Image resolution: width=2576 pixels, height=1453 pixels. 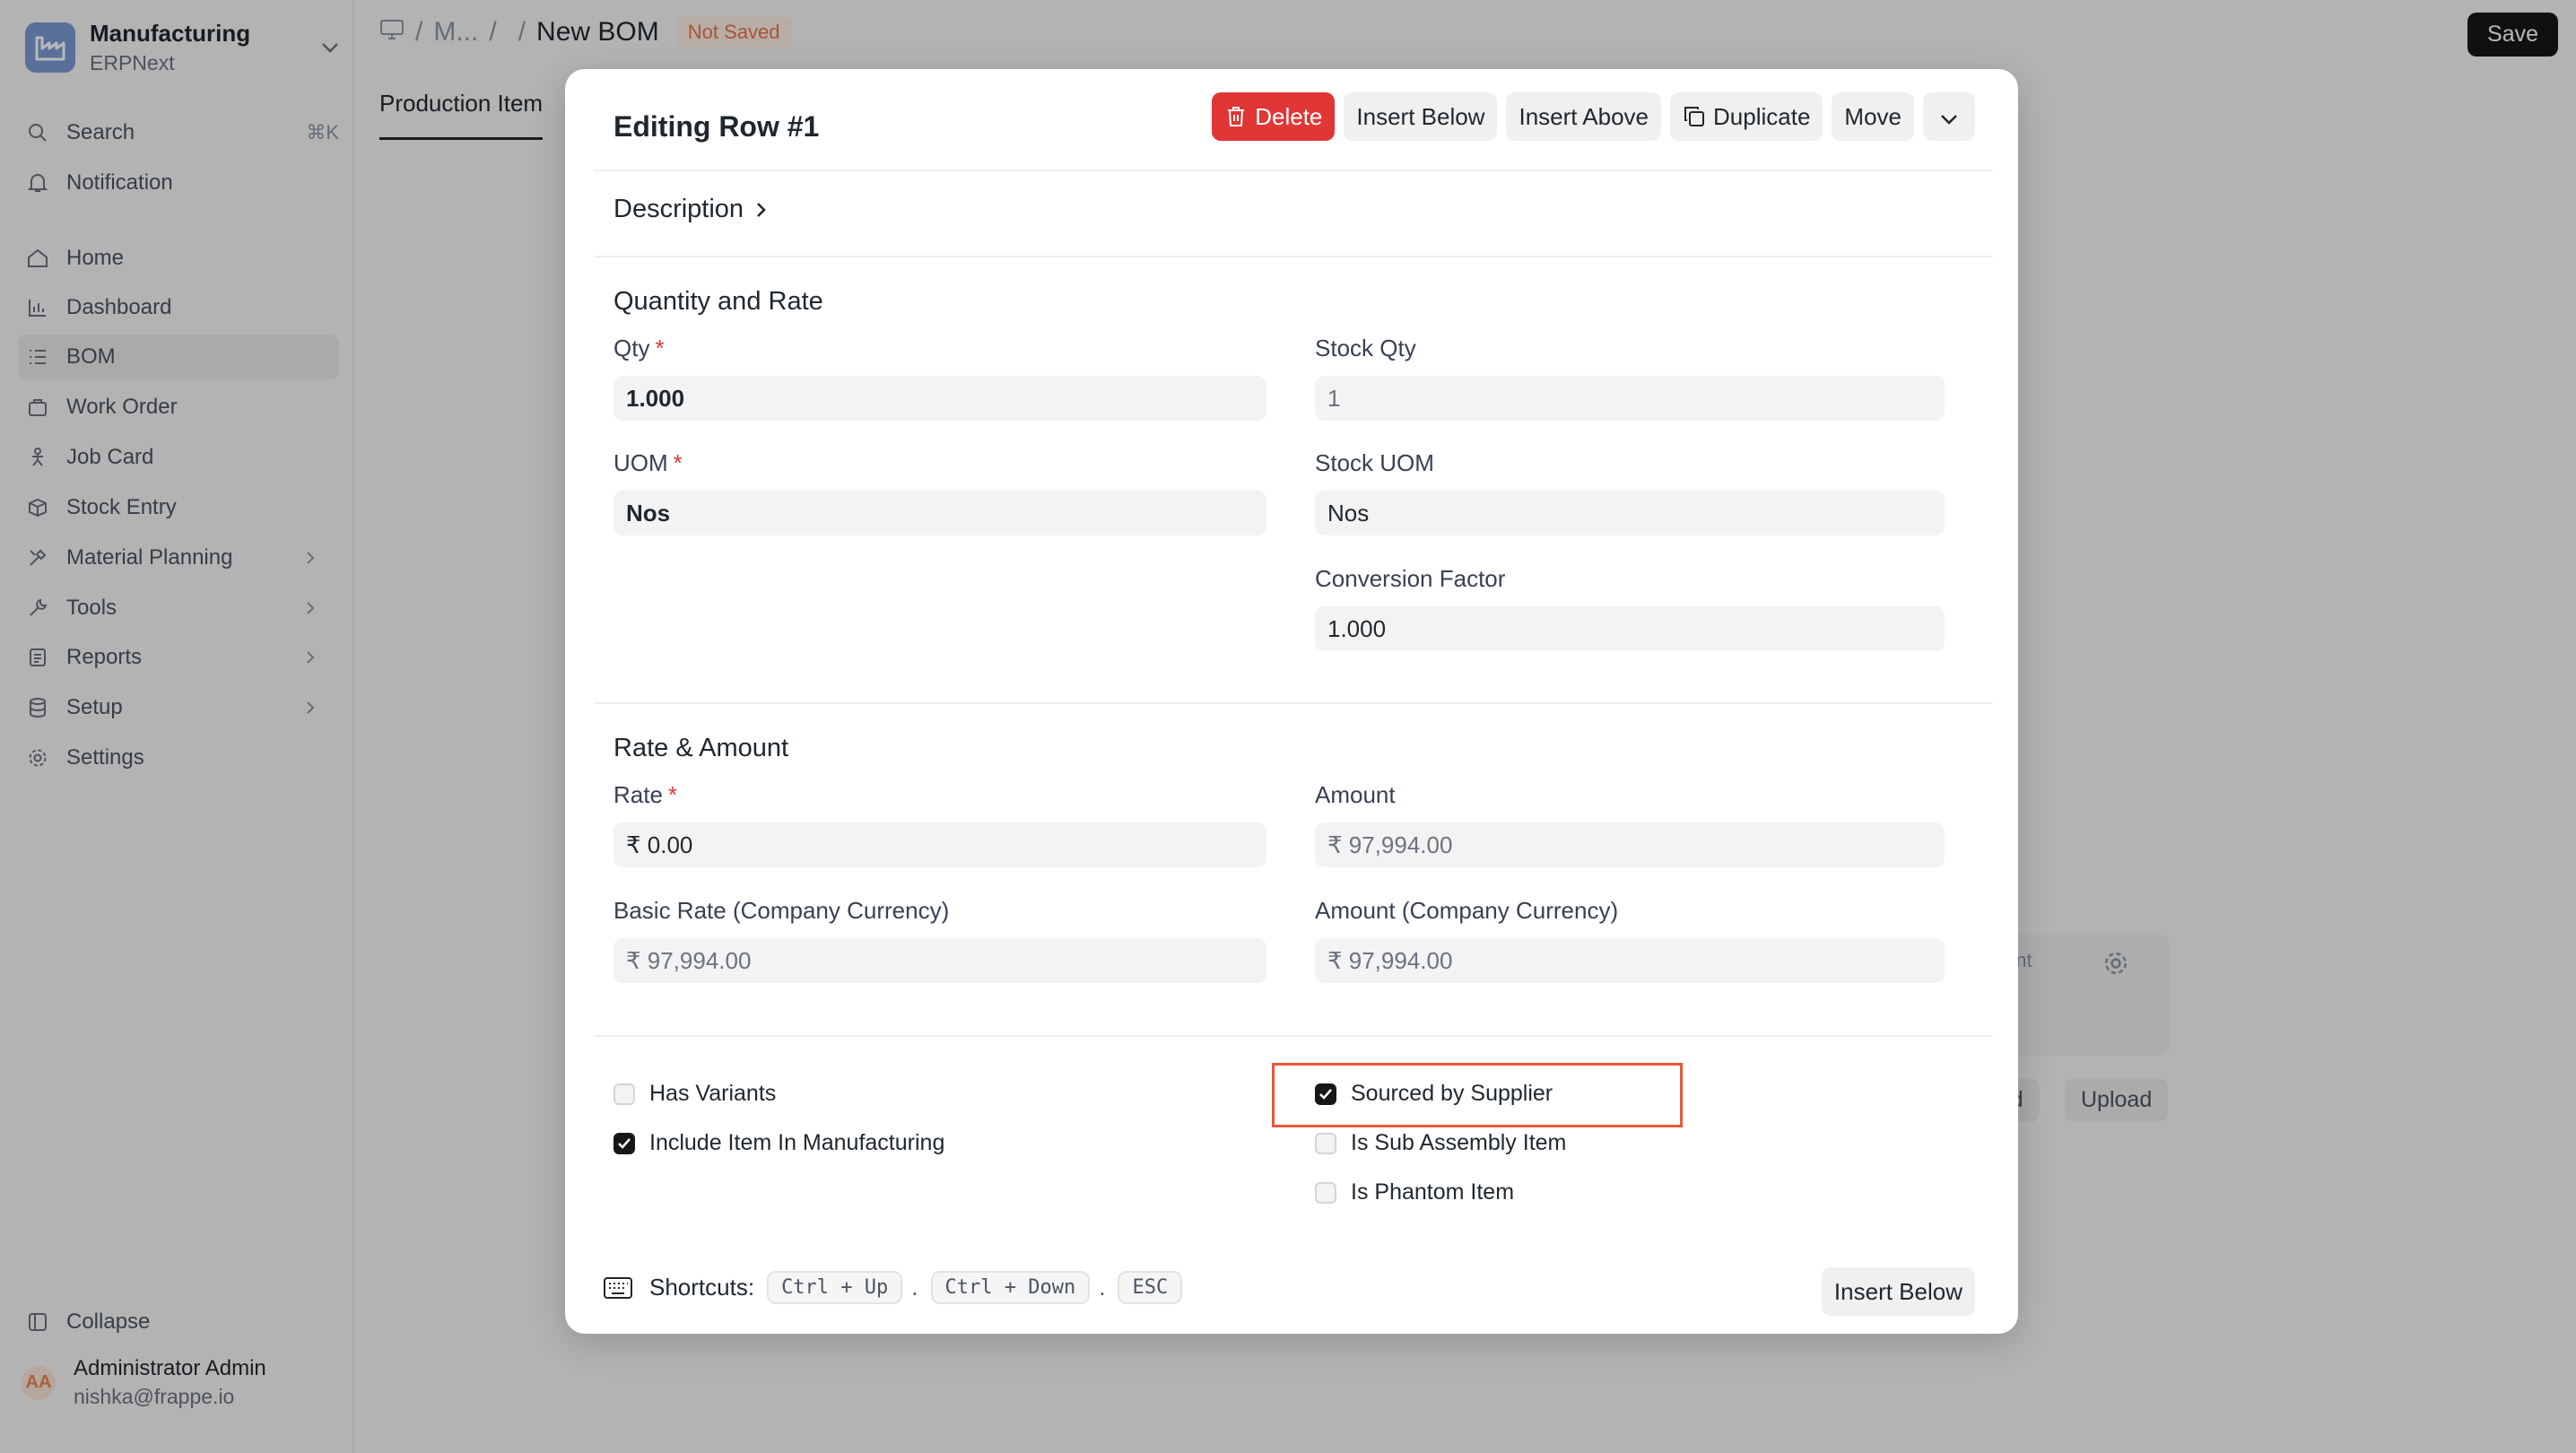 I want to click on amount-label: Amount, so click(x=1355, y=794).